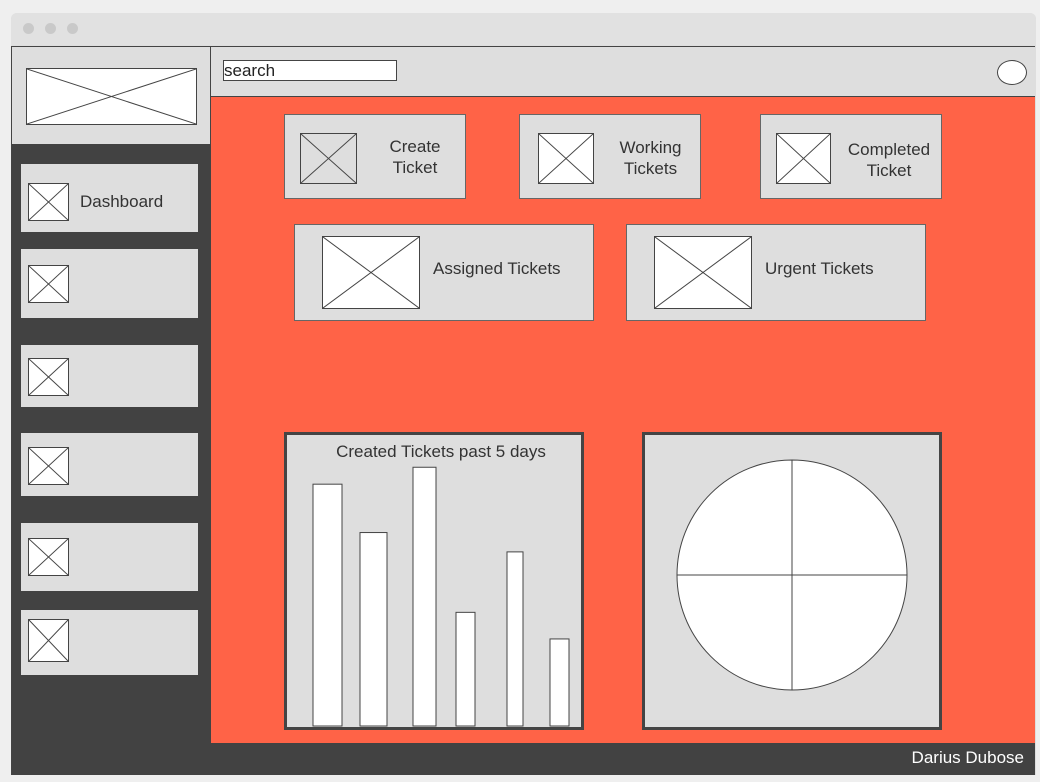 Image resolution: width=1040 pixels, height=782 pixels. I want to click on create-ticket-label: Create Ticket, so click(415, 157).